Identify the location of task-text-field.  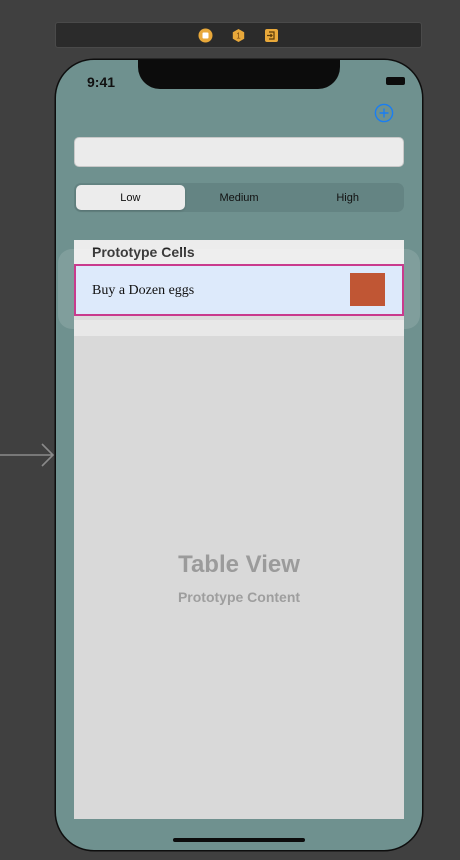
(239, 152).